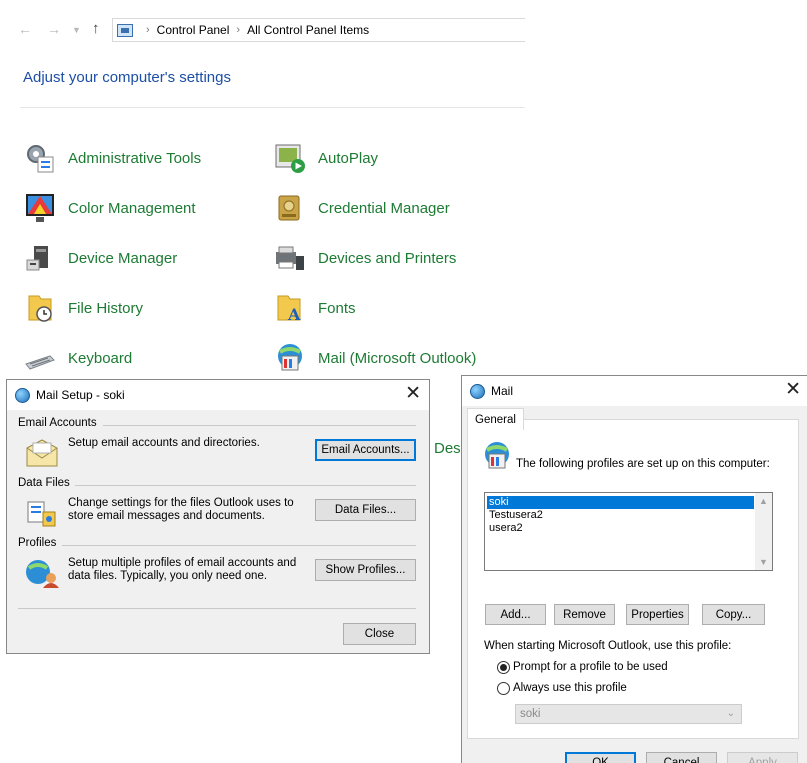  What do you see at coordinates (218, 395) in the screenshot?
I see `title-bar: Mail Setup - soki ✕` at bounding box center [218, 395].